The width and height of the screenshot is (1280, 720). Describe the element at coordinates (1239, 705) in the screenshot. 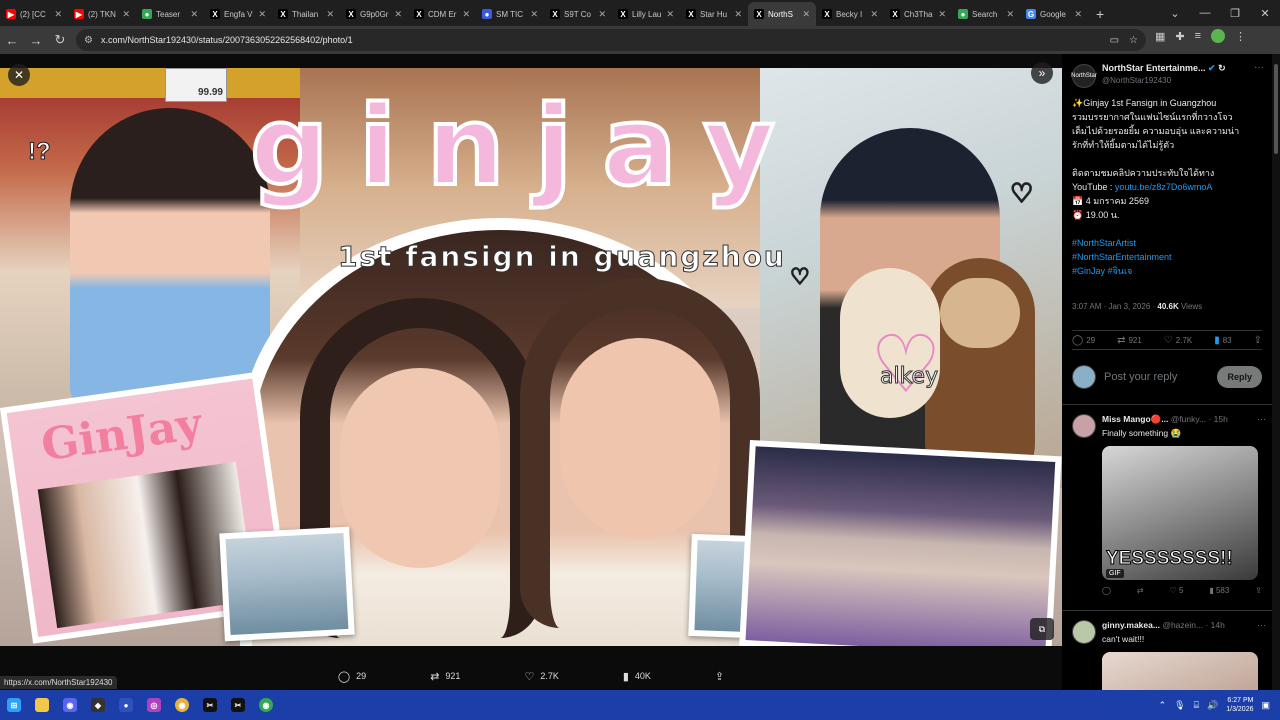

I see `clock: 6:27 PM 1/3/2026` at that location.